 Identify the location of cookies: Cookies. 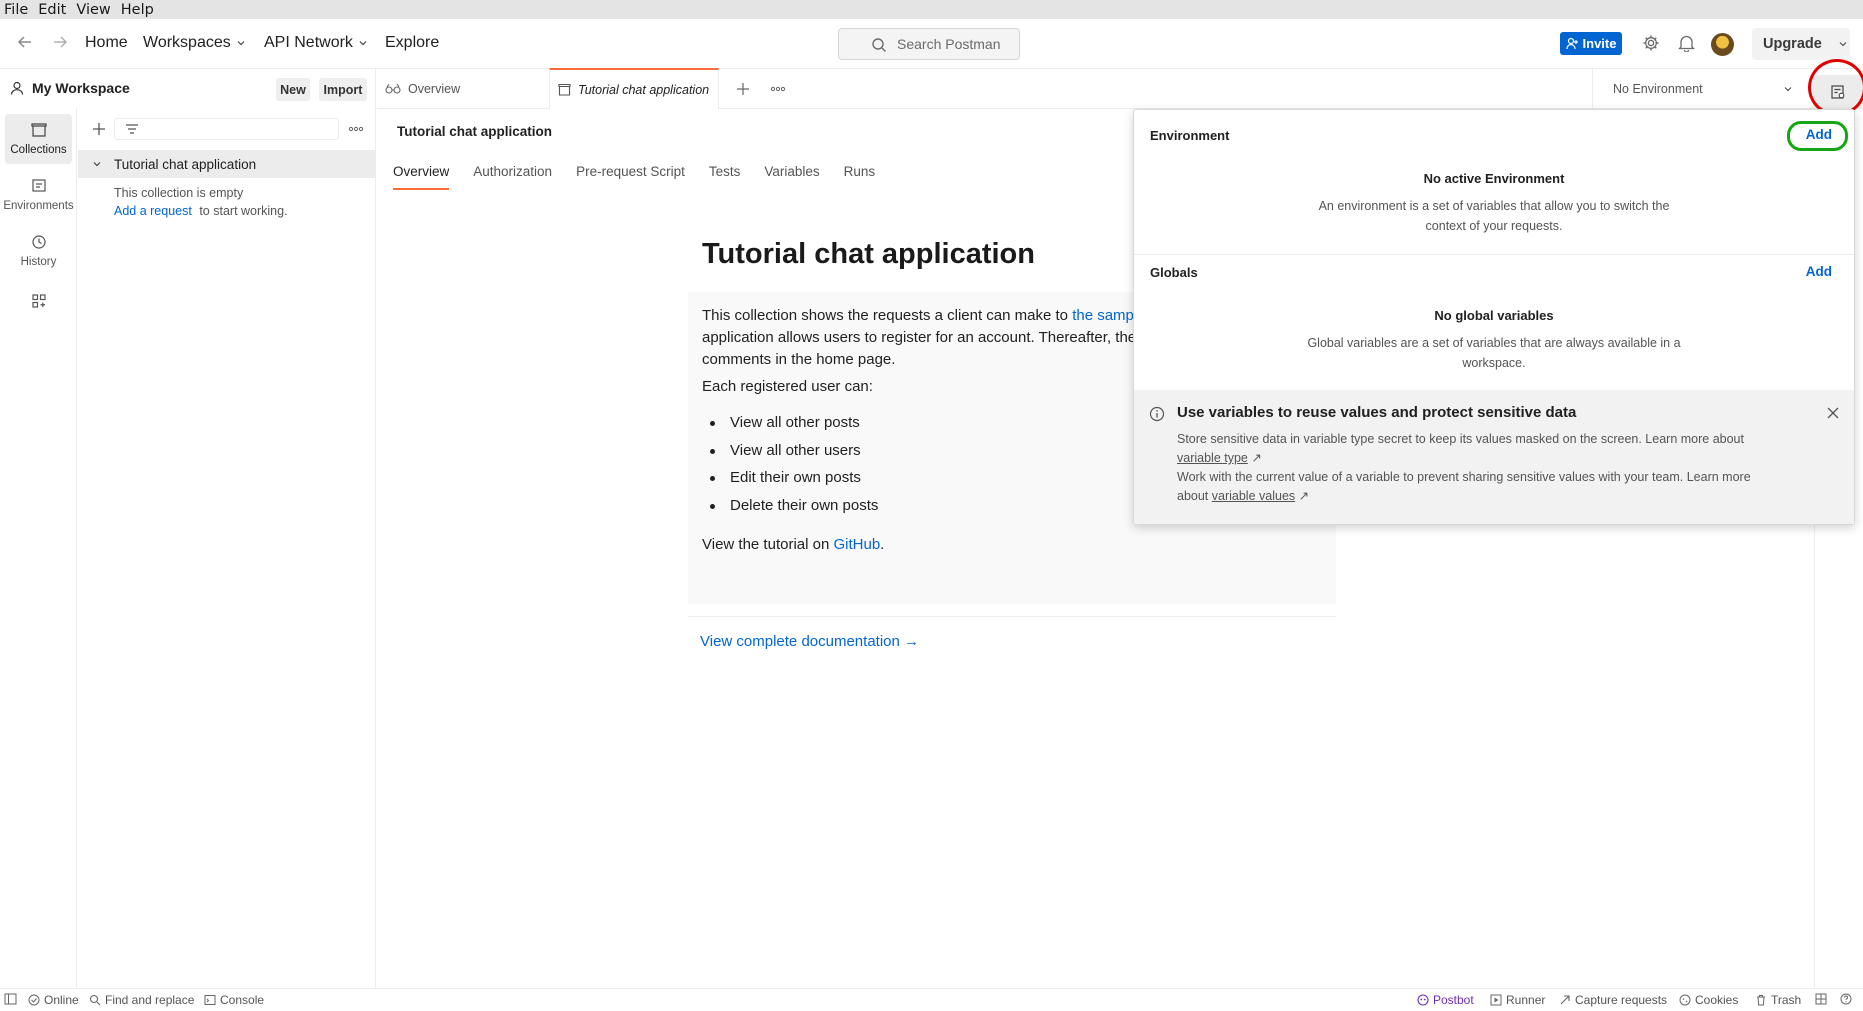
(1708, 1000).